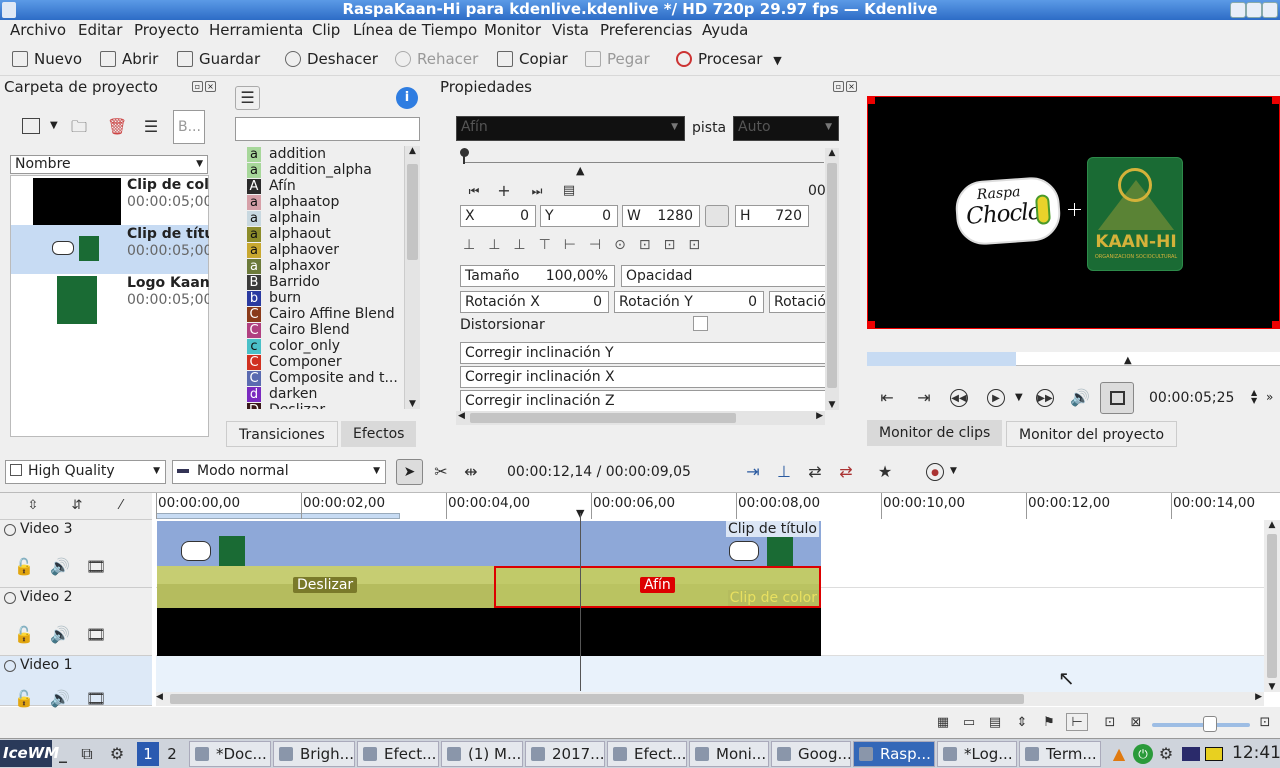 The height and width of the screenshot is (768, 1280). Describe the element at coordinates (489, 632) in the screenshot. I see `color-clip` at that location.